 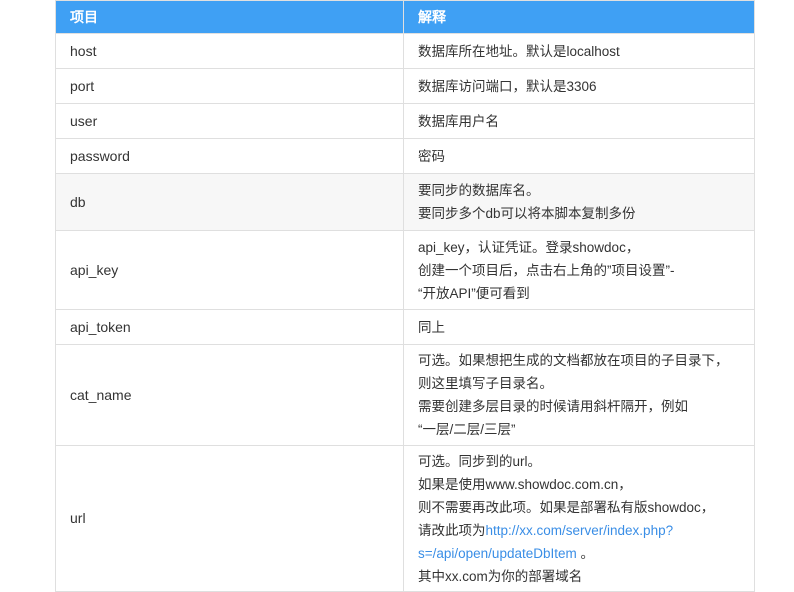 What do you see at coordinates (579, 156) in the screenshot?
I see `row-value: 密码` at bounding box center [579, 156].